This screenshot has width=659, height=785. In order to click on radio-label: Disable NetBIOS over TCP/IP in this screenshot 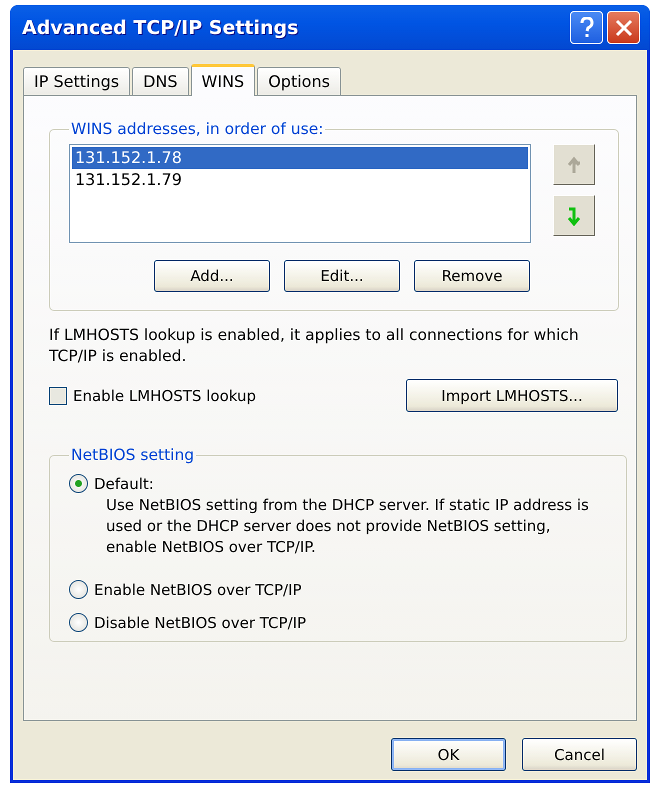, I will do `click(200, 623)`.